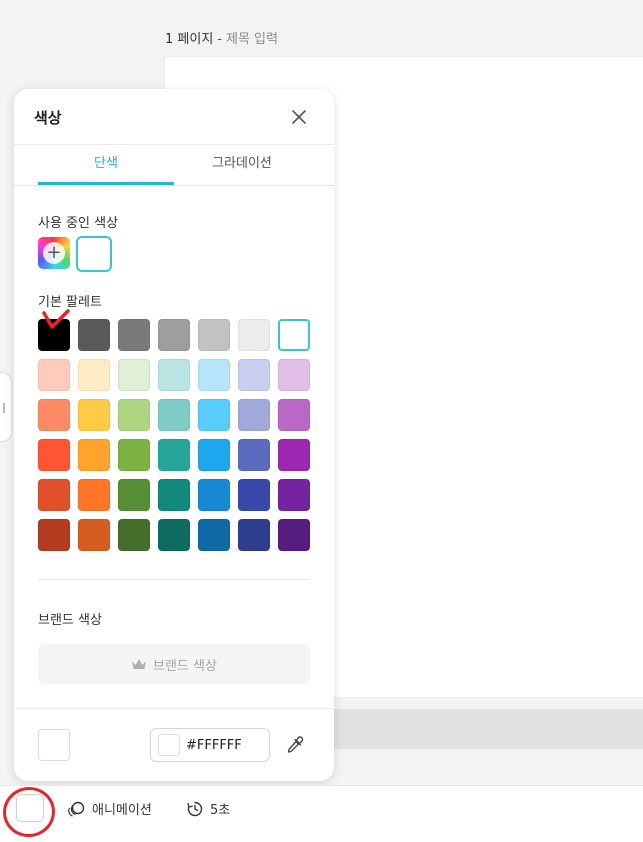  What do you see at coordinates (76, 809) in the screenshot?
I see `animation-icon` at bounding box center [76, 809].